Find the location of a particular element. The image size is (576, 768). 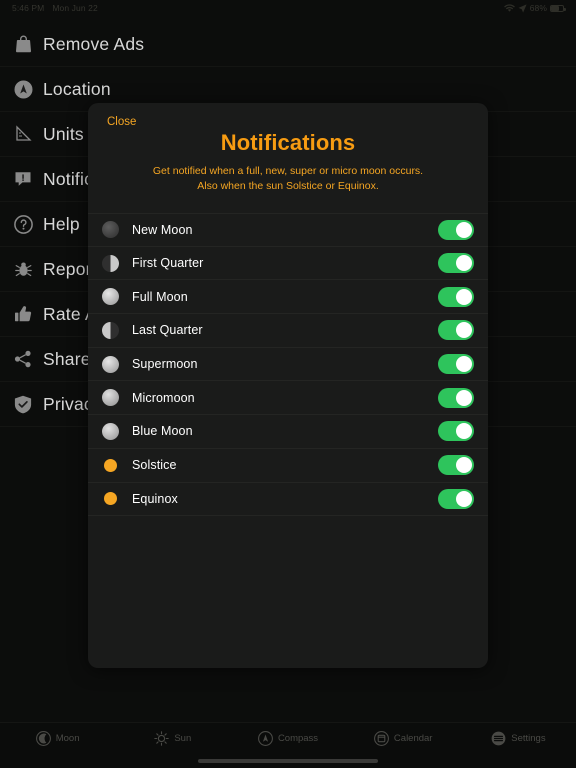

tab-moon: Moon is located at coordinates (57, 738).